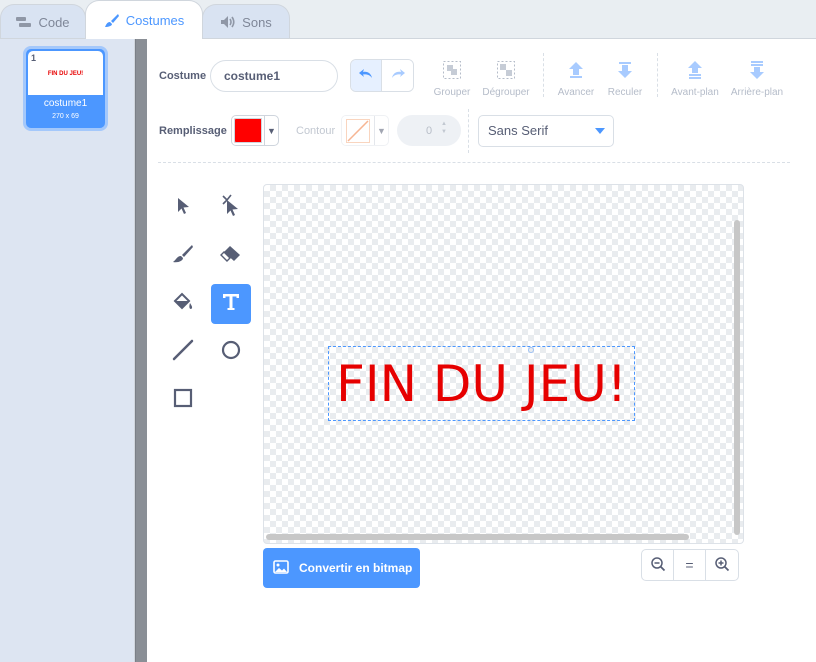 This screenshot has width=816, height=662. Describe the element at coordinates (506, 92) in the screenshot. I see `ungroup-label: Dégrouper` at that location.